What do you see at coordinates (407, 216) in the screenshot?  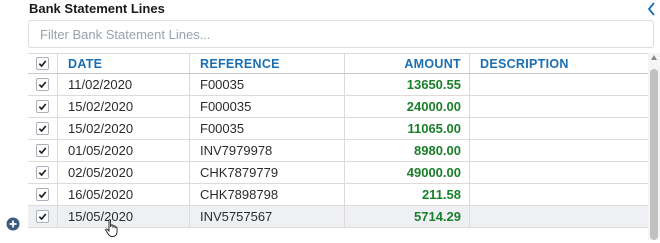 I see `cell-amount: 5714.29` at bounding box center [407, 216].